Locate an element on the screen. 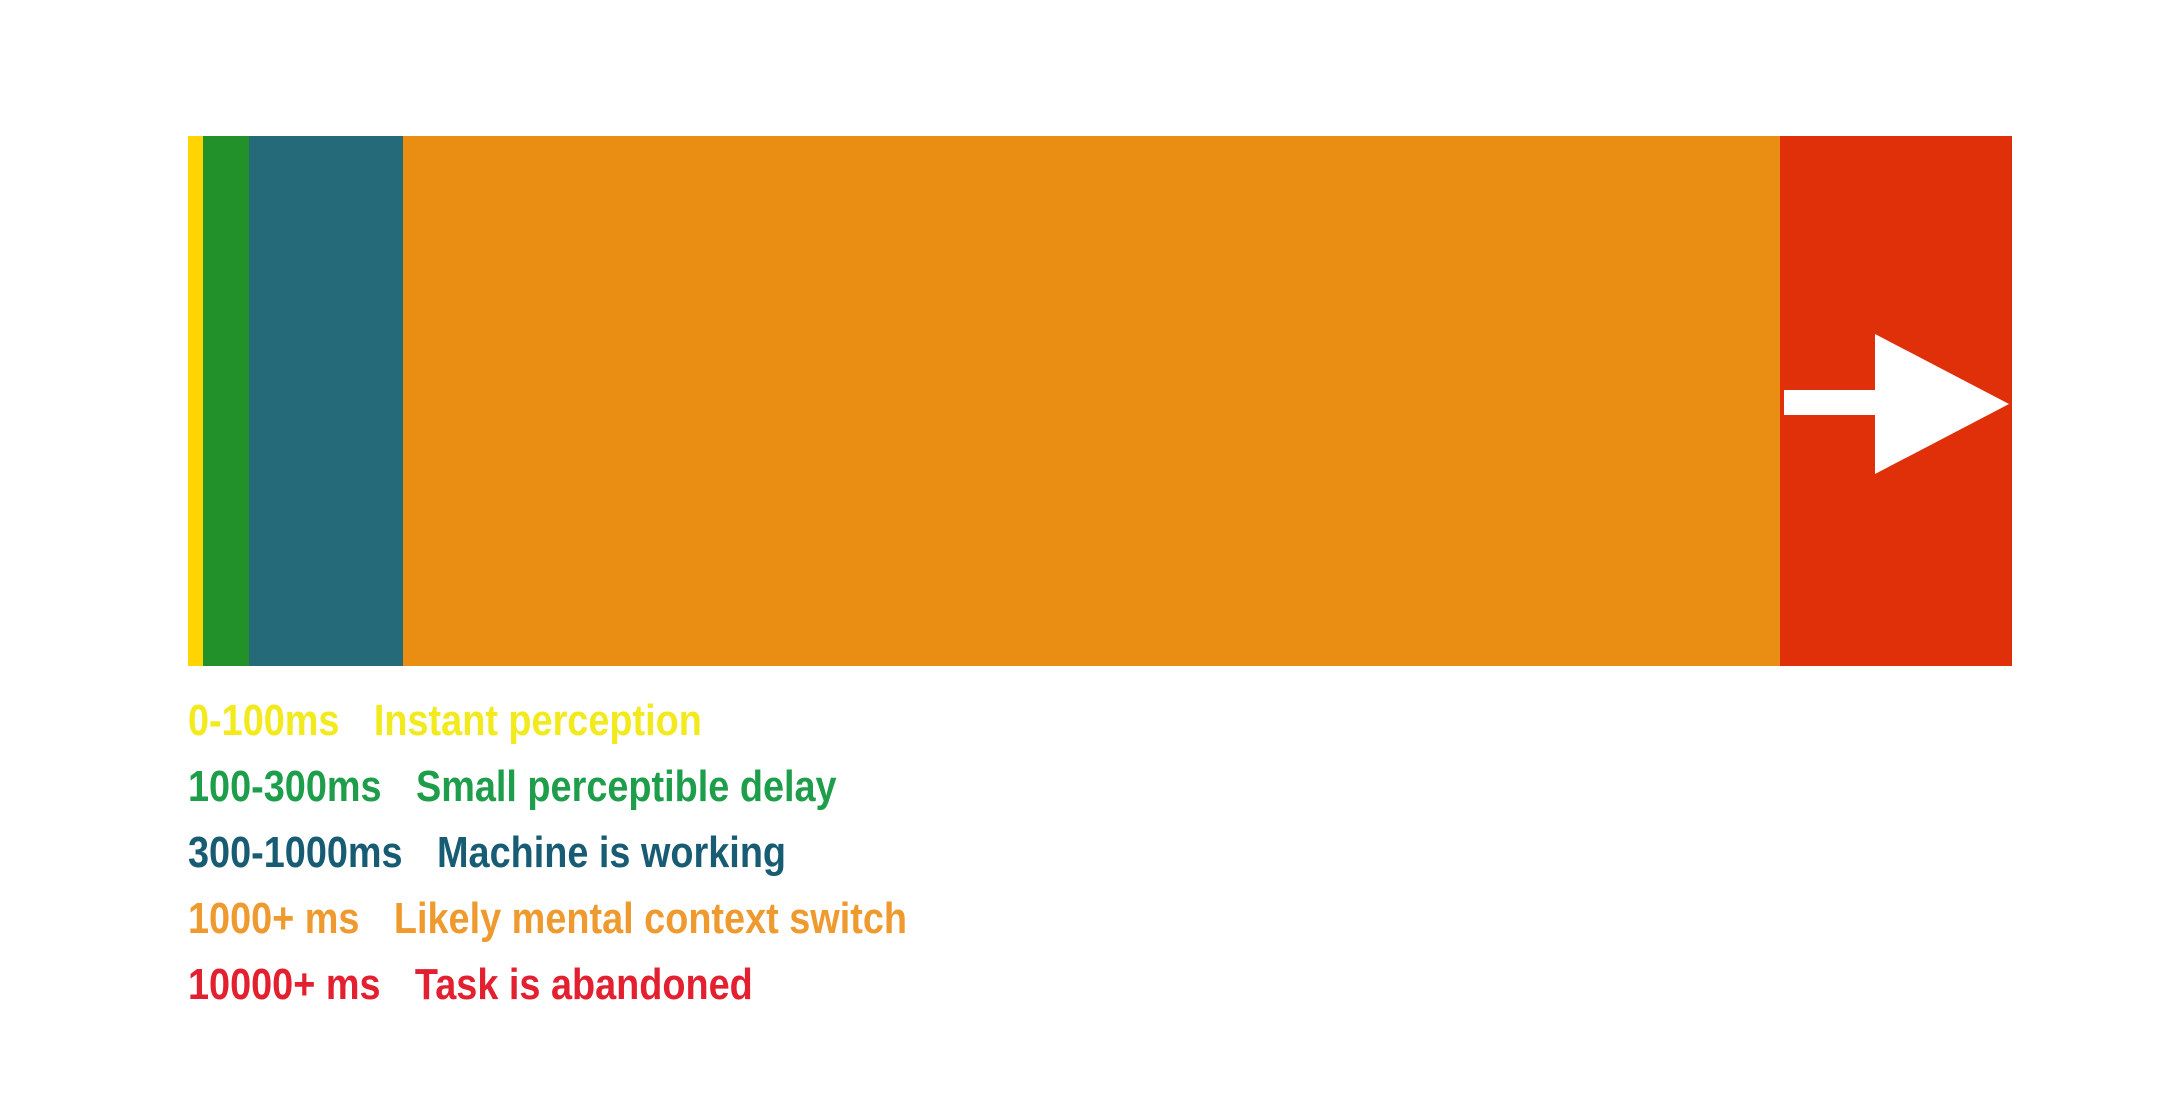 The image size is (2174, 1120). legend-item-machine-working: 300-1000ms Machine is working is located at coordinates (547, 853).